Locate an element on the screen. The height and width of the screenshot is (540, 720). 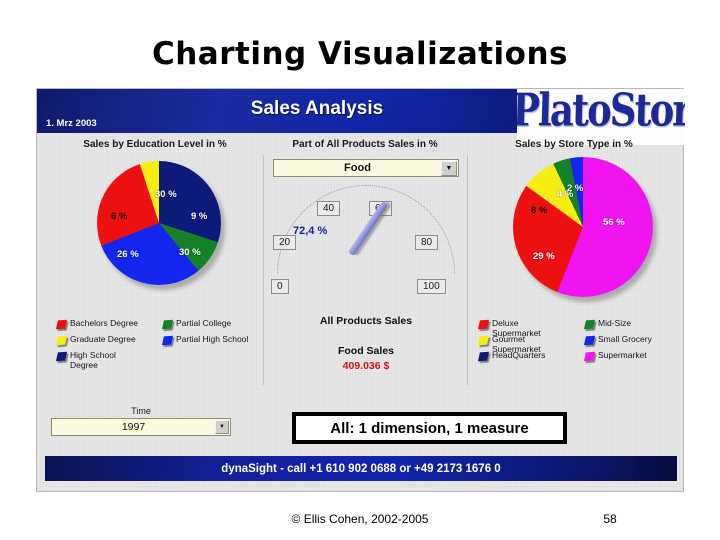
gauge-tick-100: 100 is located at coordinates (431, 286).